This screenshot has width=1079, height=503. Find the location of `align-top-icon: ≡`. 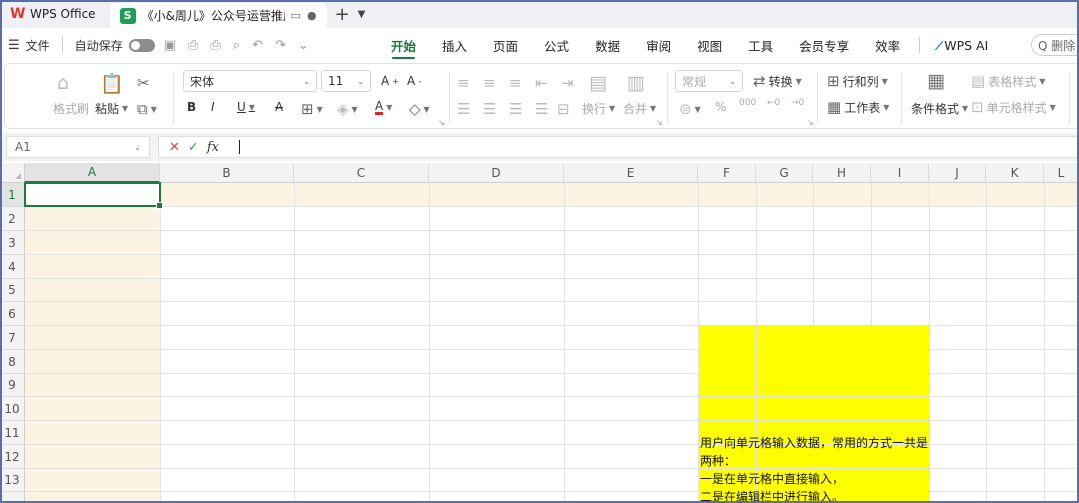

align-top-icon: ≡ is located at coordinates (463, 83).